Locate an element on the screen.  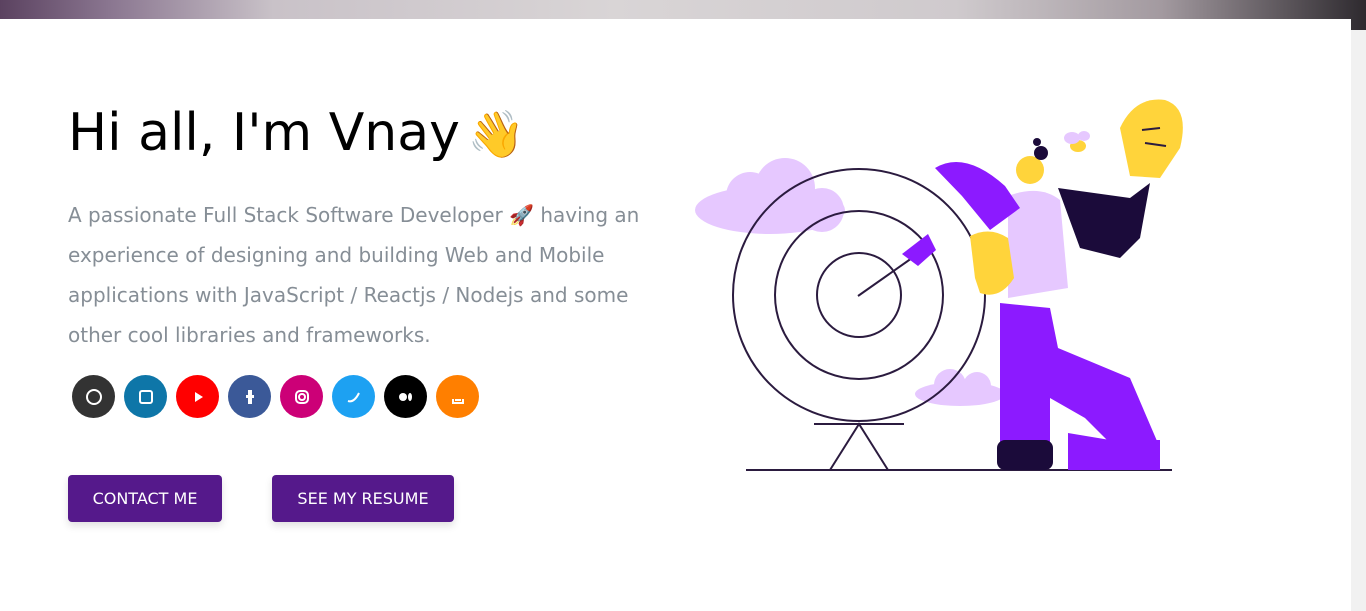
see-my-resume-button: SEE MY RESUME is located at coordinates (363, 498).